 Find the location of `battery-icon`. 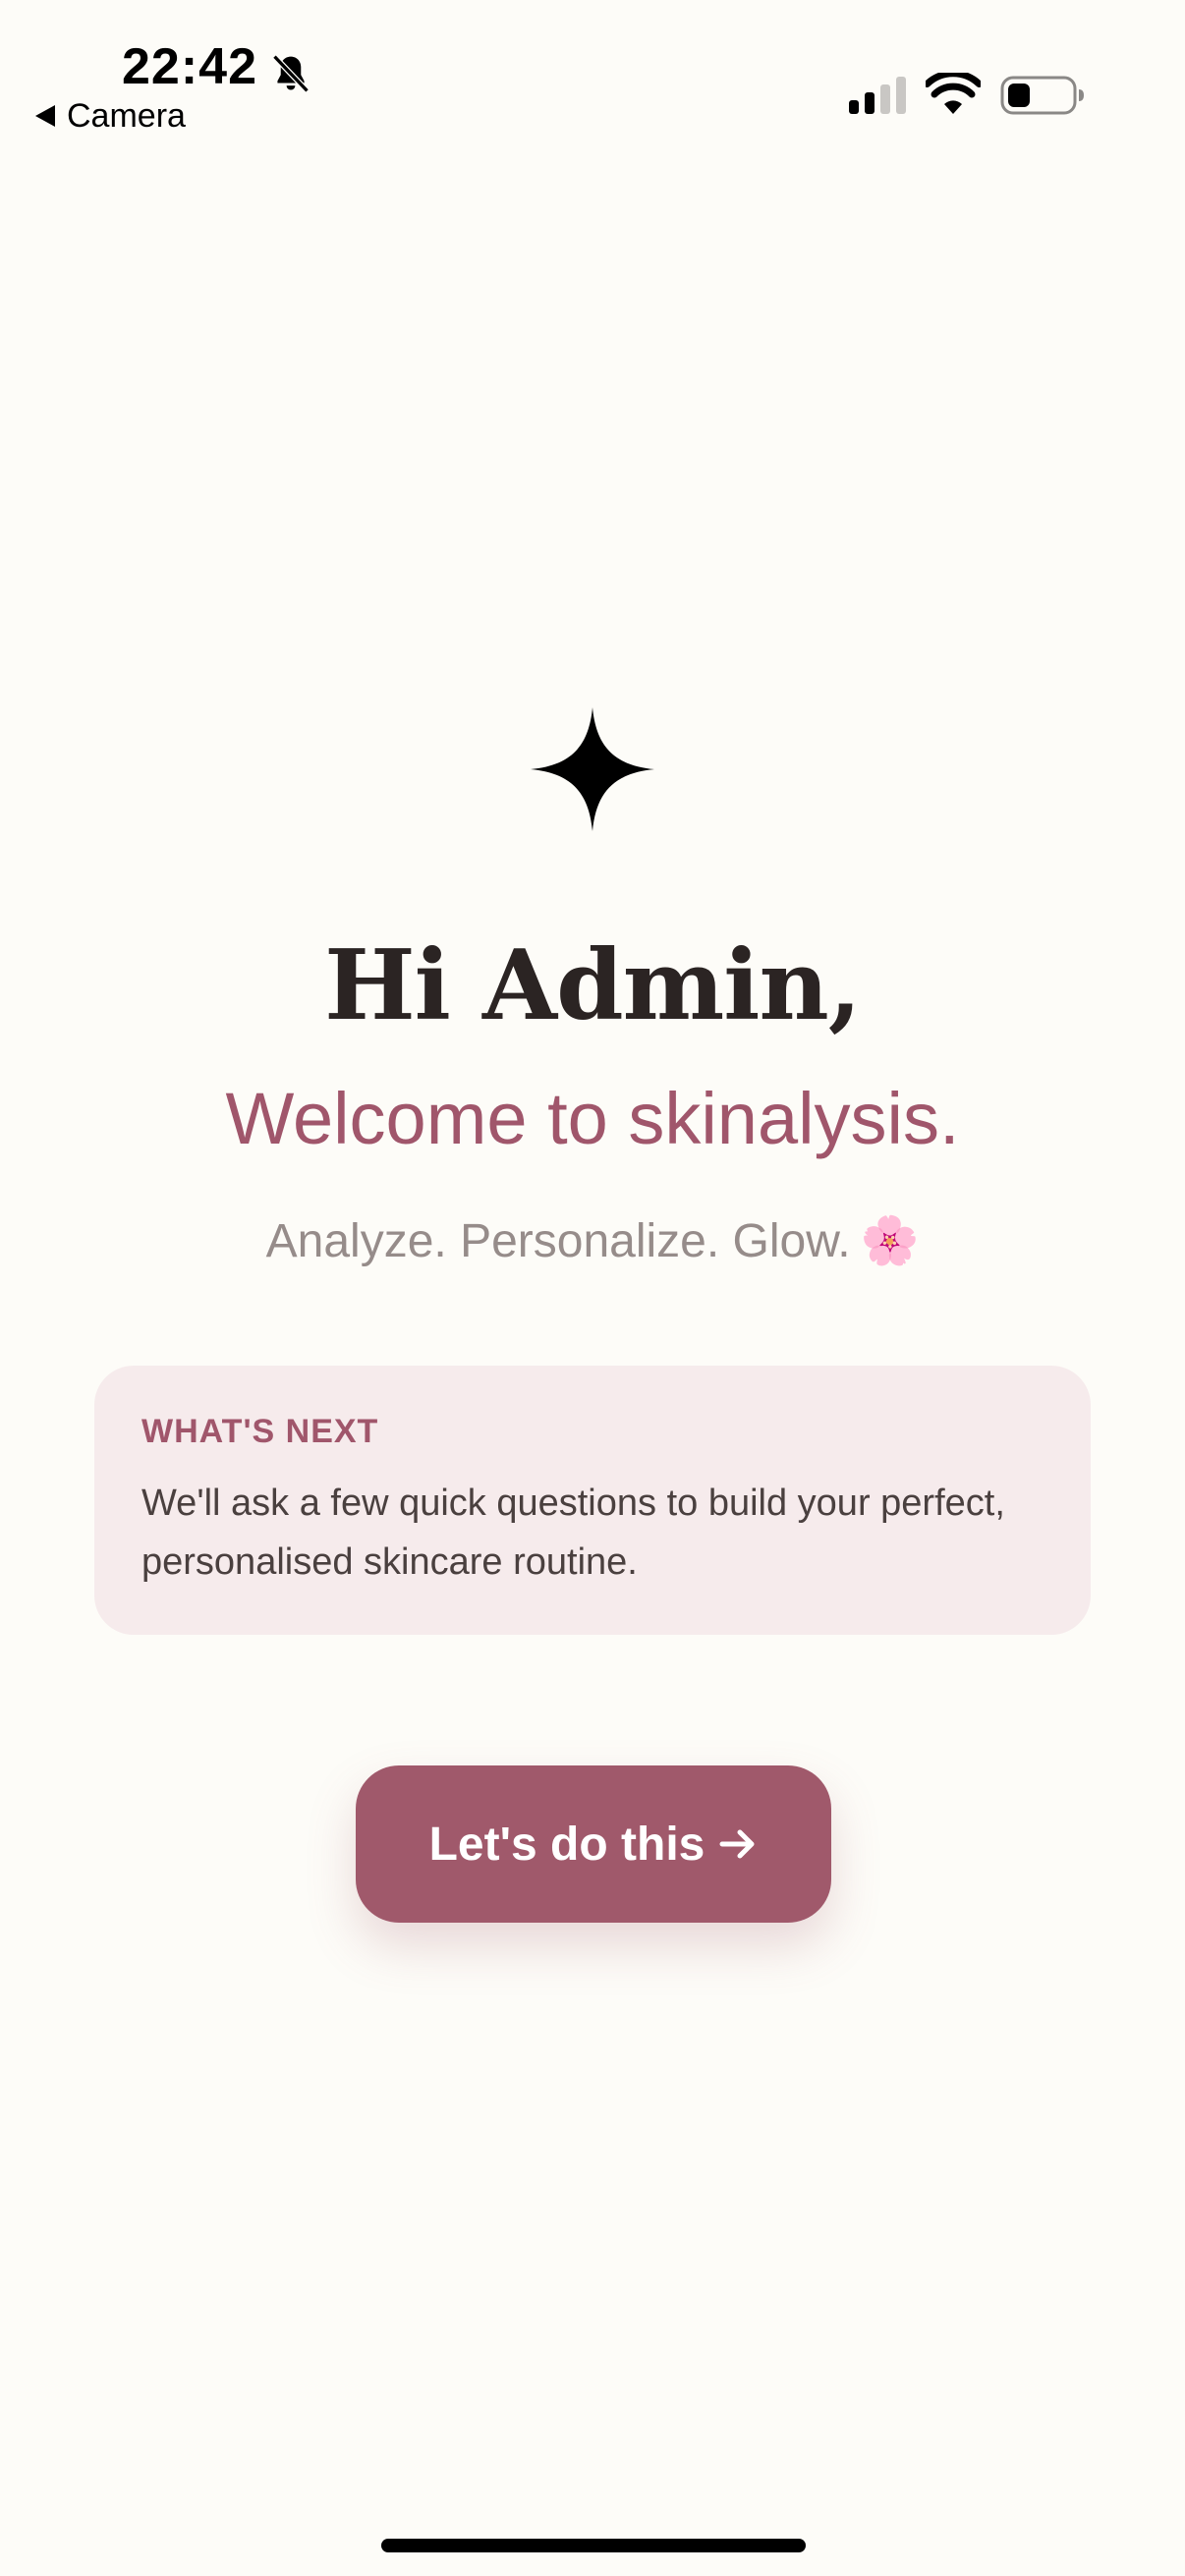

battery-icon is located at coordinates (1042, 95).